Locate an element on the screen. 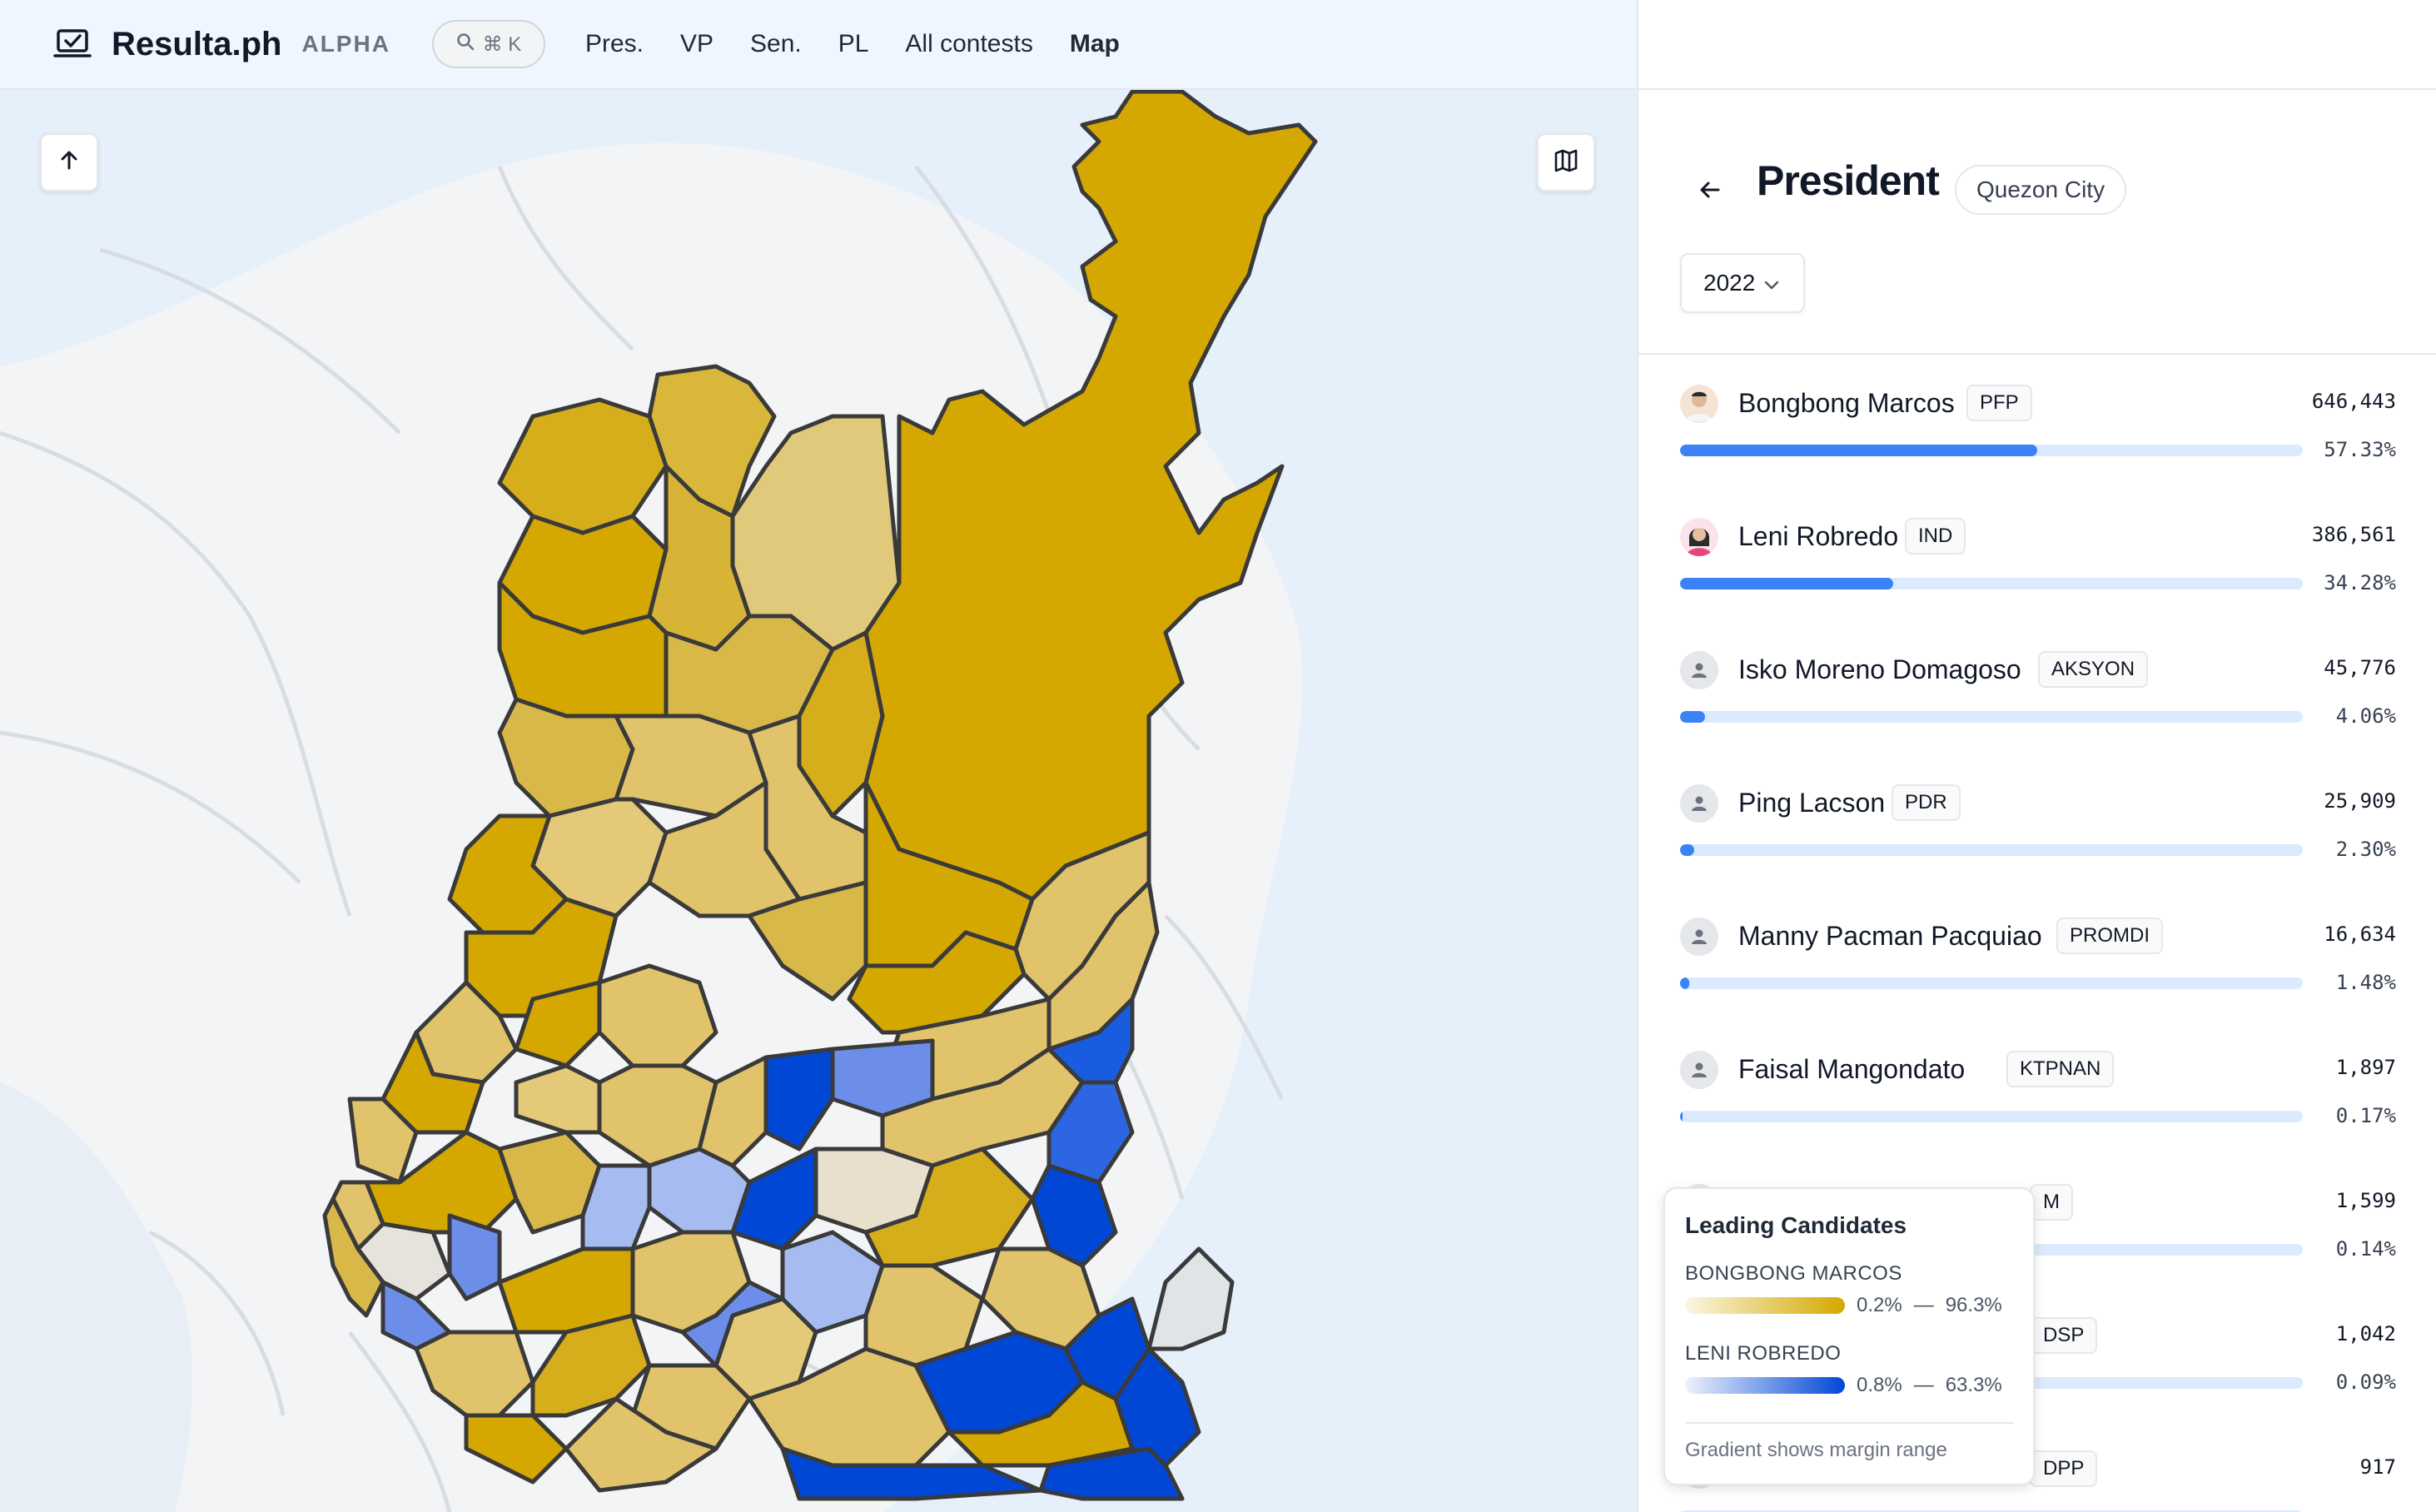 Image resolution: width=2436 pixels, height=1512 pixels. vote-count: 917 is located at coordinates (2377, 1467).